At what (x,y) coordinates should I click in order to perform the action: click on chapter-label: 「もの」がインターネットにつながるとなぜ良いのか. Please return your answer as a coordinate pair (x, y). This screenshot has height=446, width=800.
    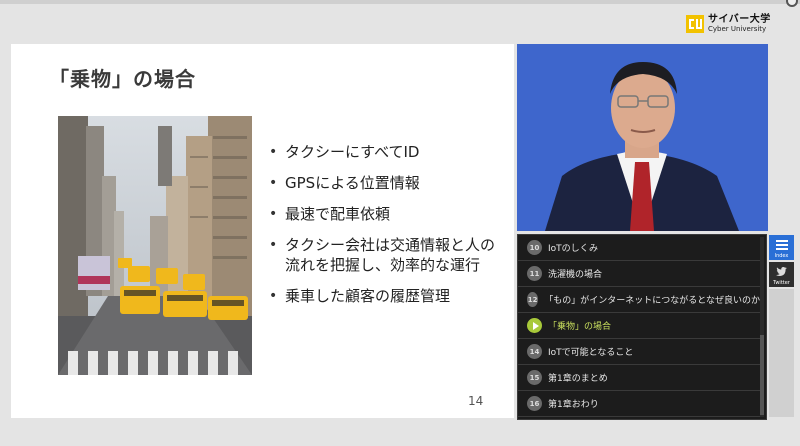
    Looking at the image, I should click on (652, 301).